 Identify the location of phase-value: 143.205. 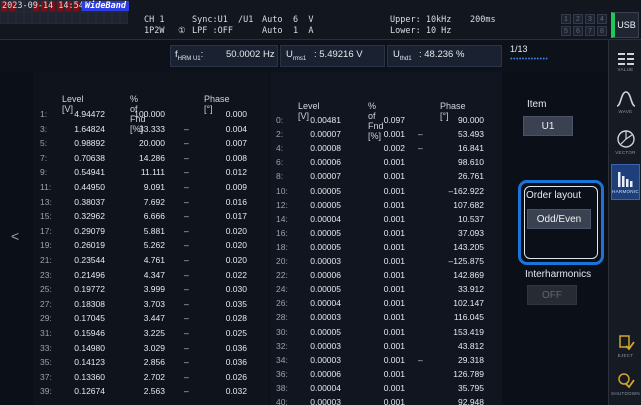
(468, 246).